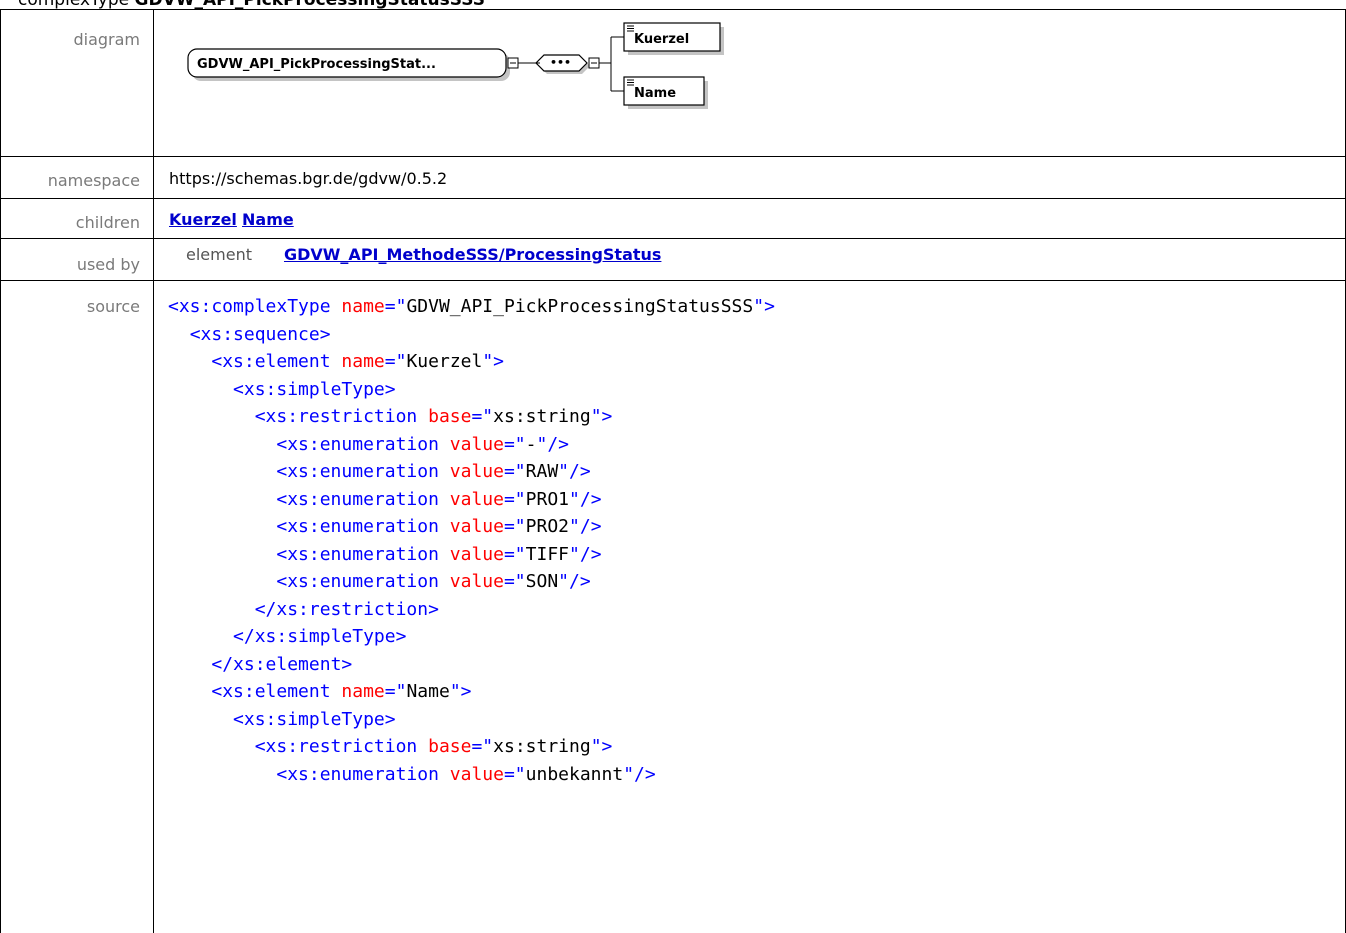 This screenshot has width=1346, height=933. I want to click on source-line: </xs:simpleType>, so click(287, 636).